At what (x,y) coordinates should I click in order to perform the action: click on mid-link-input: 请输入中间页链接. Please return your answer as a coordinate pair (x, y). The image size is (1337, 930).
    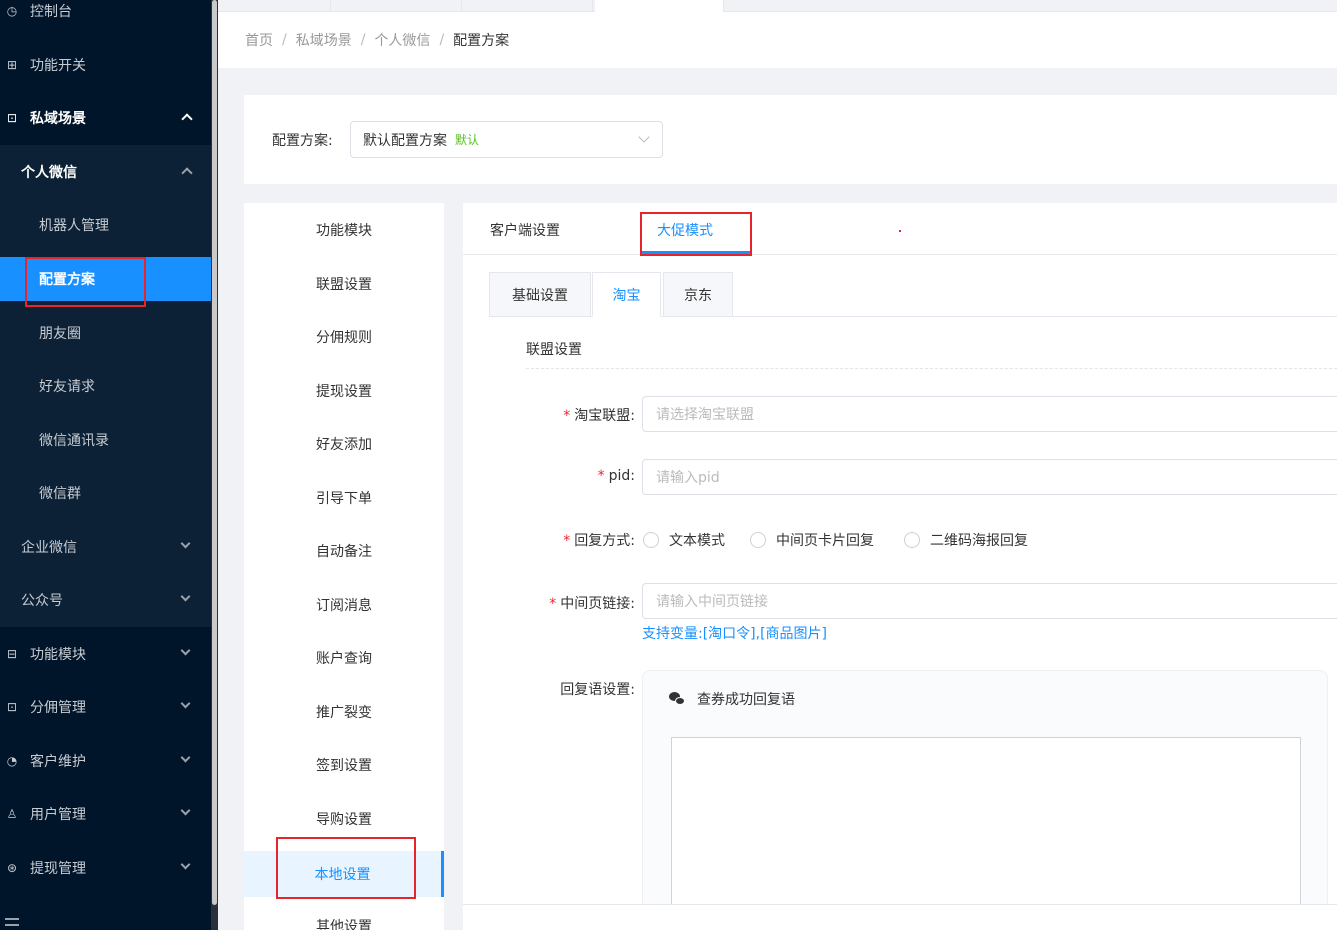
    Looking at the image, I should click on (989, 601).